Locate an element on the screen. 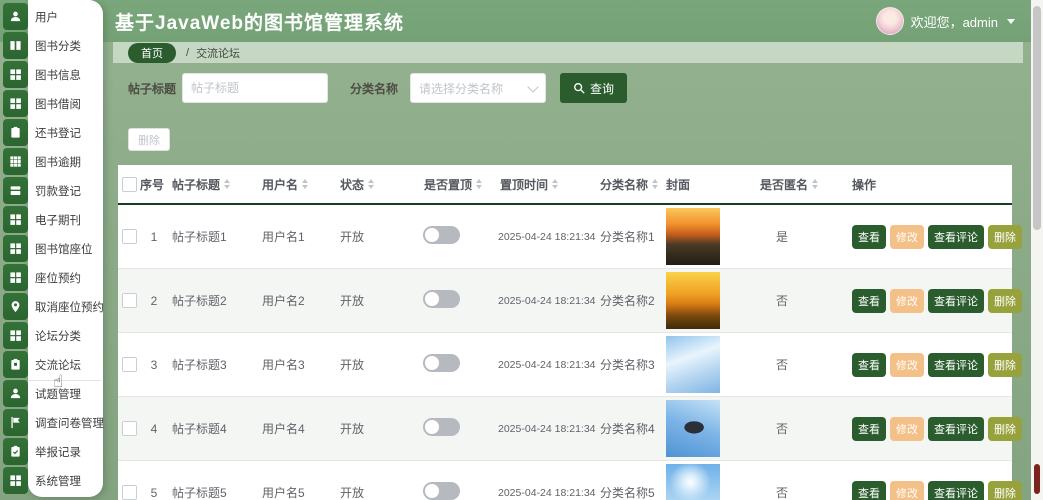 The image size is (1043, 500). sidebar-item-book-return: 还书登记 is located at coordinates (51, 132).